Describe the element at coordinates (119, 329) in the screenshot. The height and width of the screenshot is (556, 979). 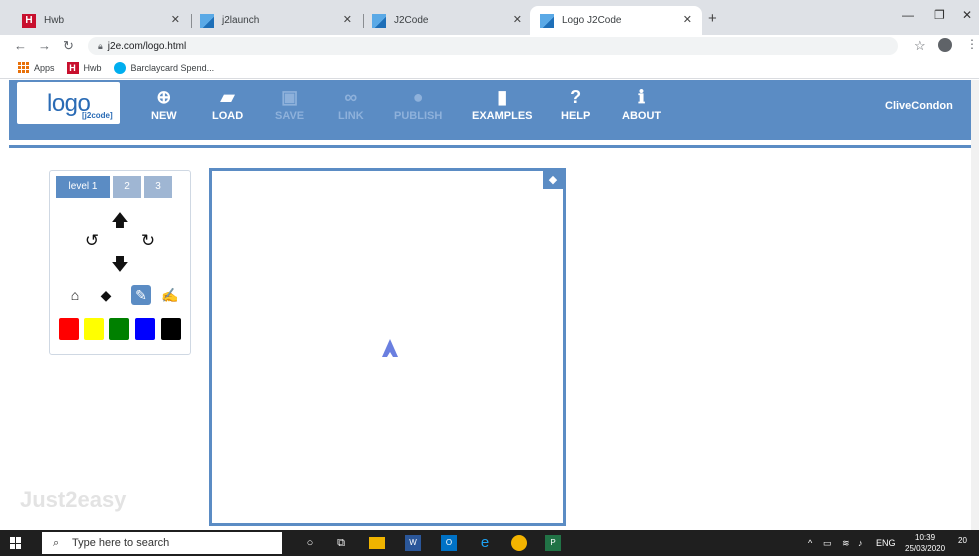
I see `color-swatch-green` at that location.